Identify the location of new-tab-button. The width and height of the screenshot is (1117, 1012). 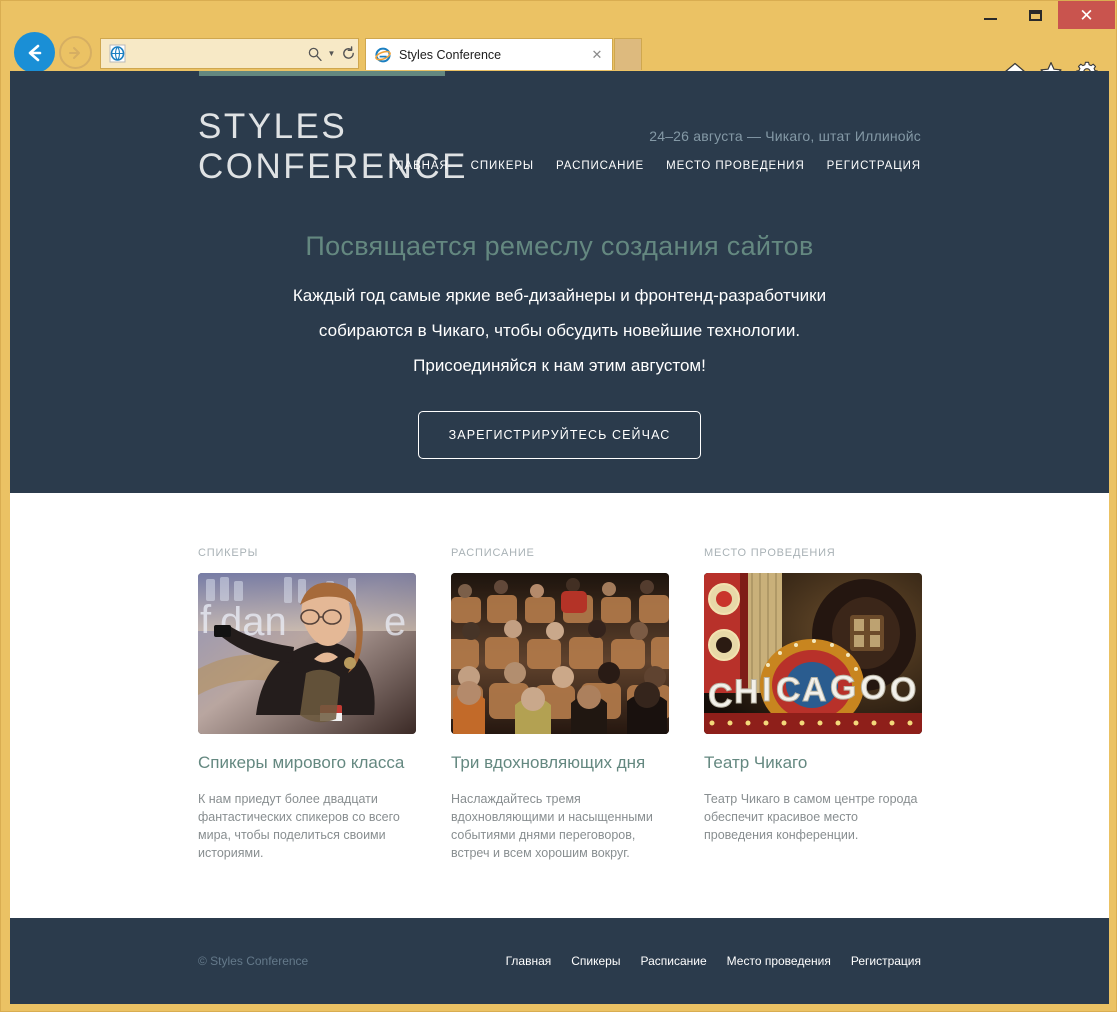
(628, 54).